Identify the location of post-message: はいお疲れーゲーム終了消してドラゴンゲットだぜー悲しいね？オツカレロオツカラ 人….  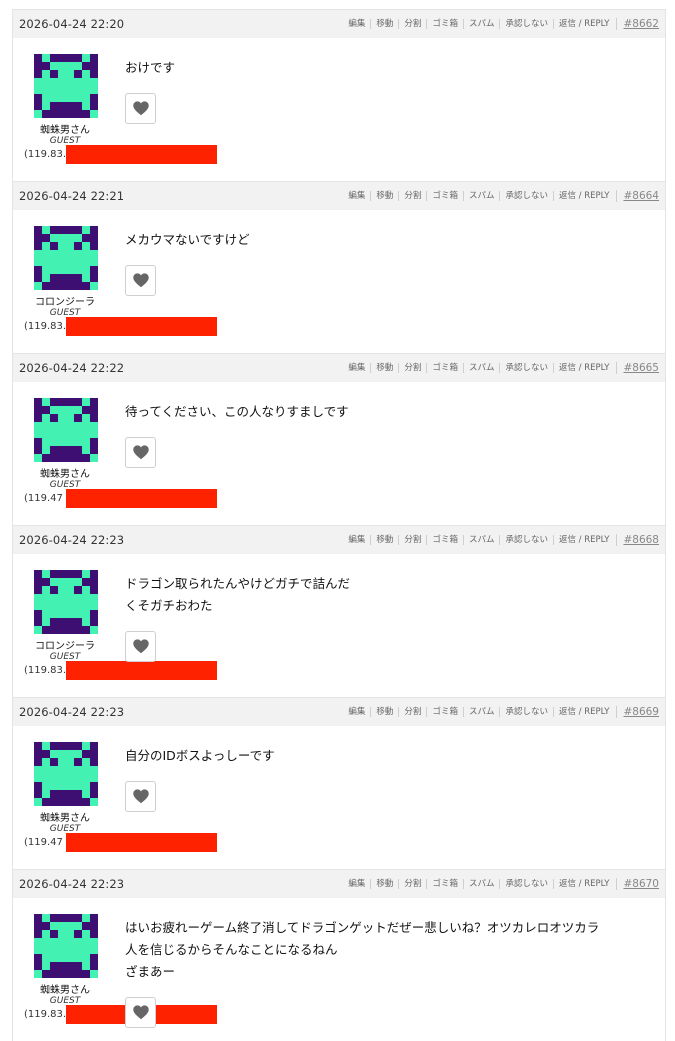
(362, 949).